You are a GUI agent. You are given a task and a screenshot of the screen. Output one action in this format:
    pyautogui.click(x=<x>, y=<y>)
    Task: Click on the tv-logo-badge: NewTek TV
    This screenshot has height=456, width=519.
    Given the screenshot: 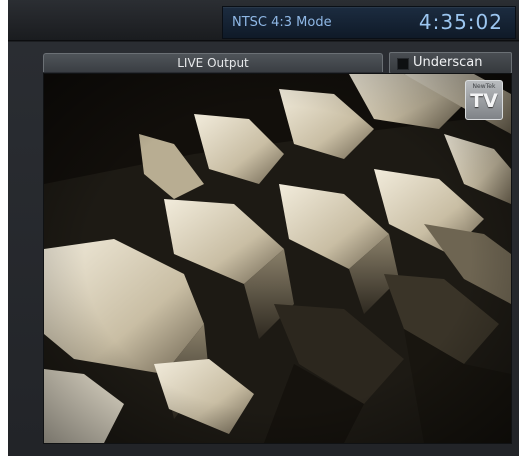 What is the action you would take?
    pyautogui.click(x=484, y=100)
    